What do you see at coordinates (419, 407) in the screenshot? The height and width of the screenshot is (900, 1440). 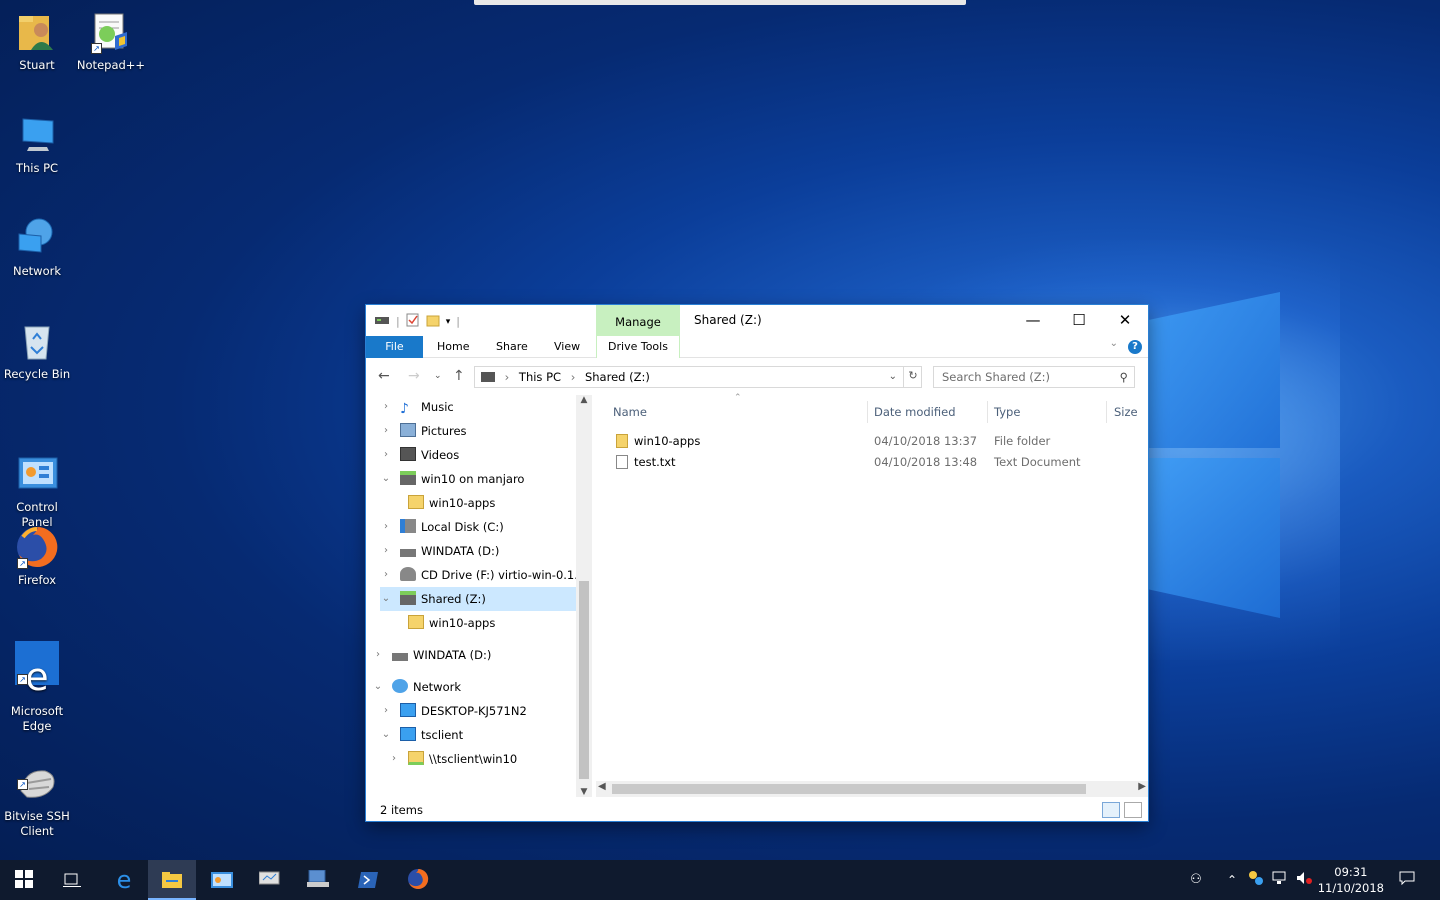 I see `nav-item-music: › ♪ Music` at bounding box center [419, 407].